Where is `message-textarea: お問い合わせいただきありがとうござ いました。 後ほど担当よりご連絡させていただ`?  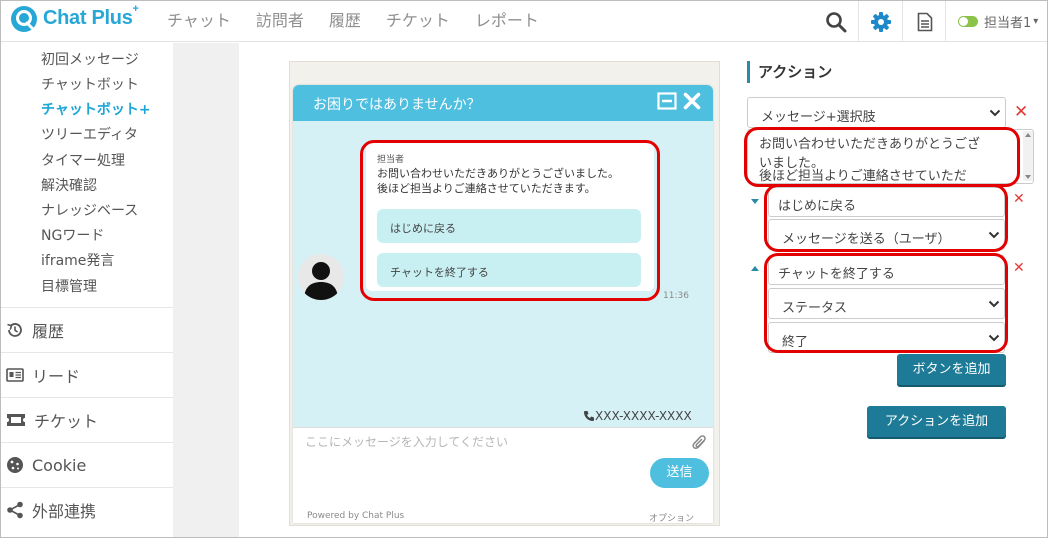
message-textarea: お問い合わせいただきありがとうござ いました。 後ほど担当よりご連絡させていただ is located at coordinates (890, 156).